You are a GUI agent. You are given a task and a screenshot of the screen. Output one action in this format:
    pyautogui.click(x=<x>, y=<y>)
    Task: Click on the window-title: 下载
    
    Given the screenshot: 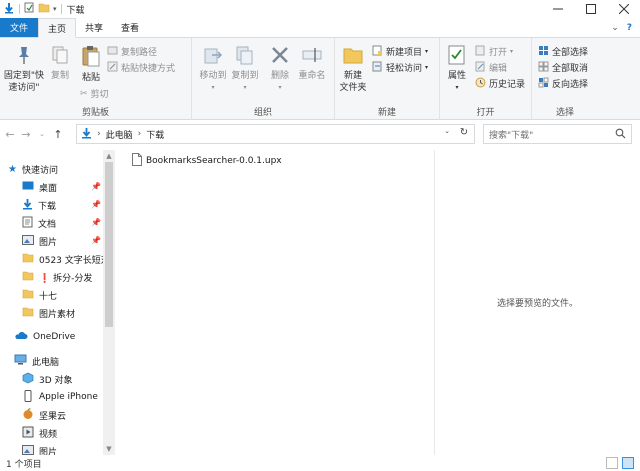 What is the action you would take?
    pyautogui.click(x=75, y=10)
    